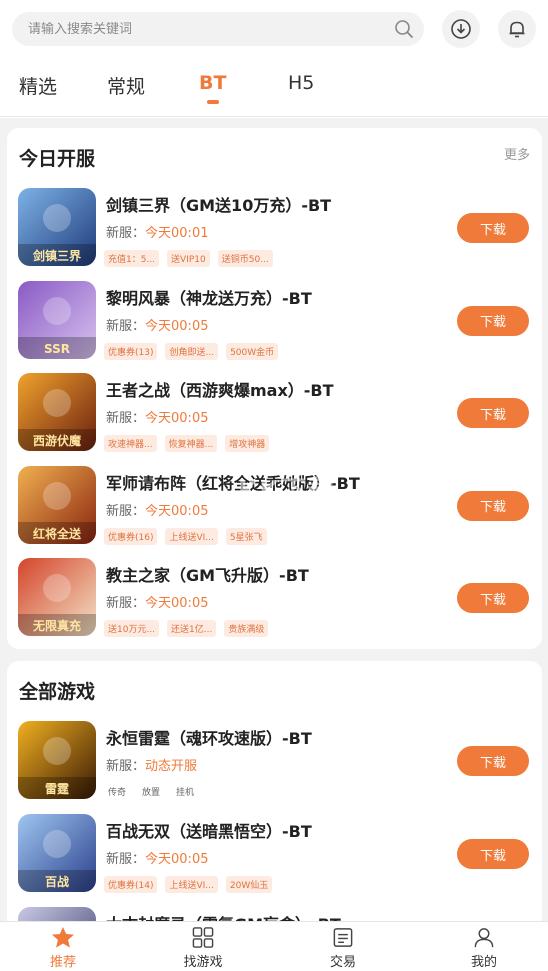 The image size is (548, 971). I want to click on game-icon: 雷霆, so click(57, 760).